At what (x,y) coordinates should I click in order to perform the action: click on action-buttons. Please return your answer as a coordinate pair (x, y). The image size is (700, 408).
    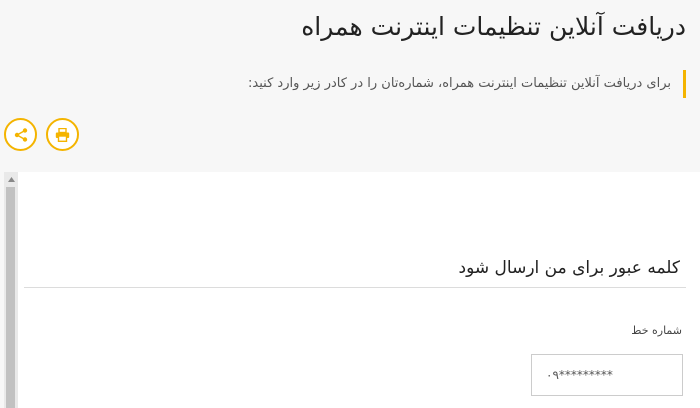
    Looking at the image, I should click on (41, 134).